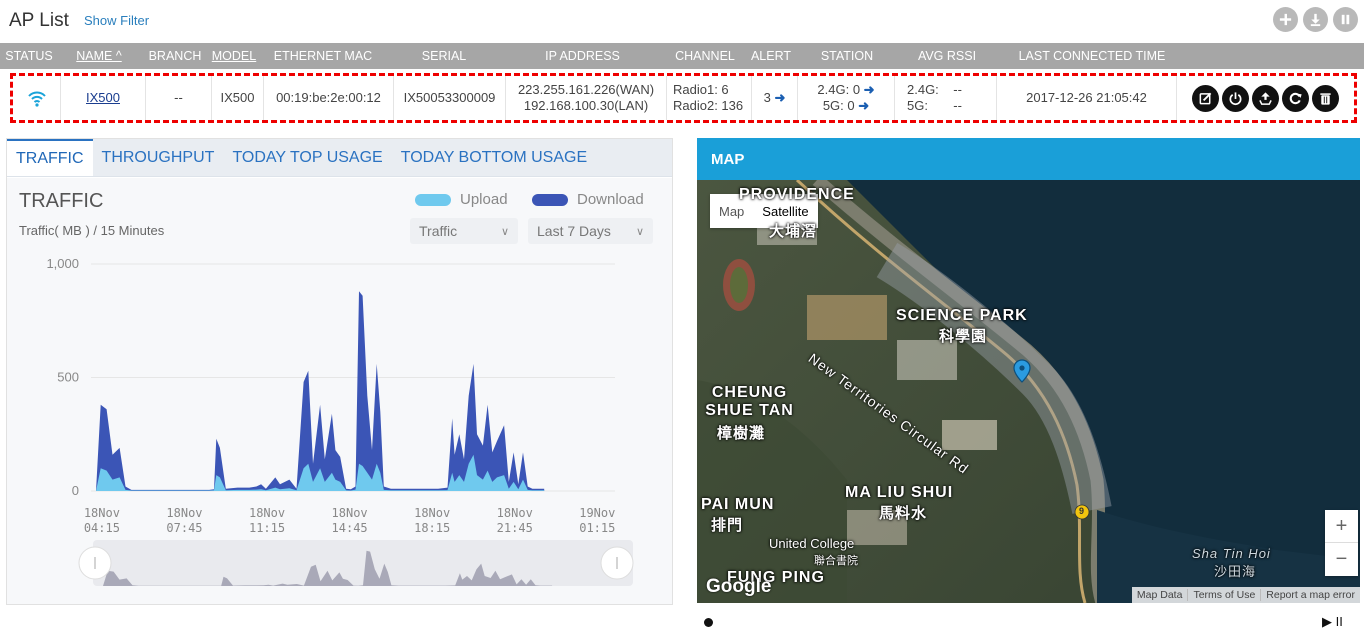 This screenshot has height=630, width=1364. What do you see at coordinates (797, 194) in the screenshot?
I see `map-label-providence: PROVIDENCE` at bounding box center [797, 194].